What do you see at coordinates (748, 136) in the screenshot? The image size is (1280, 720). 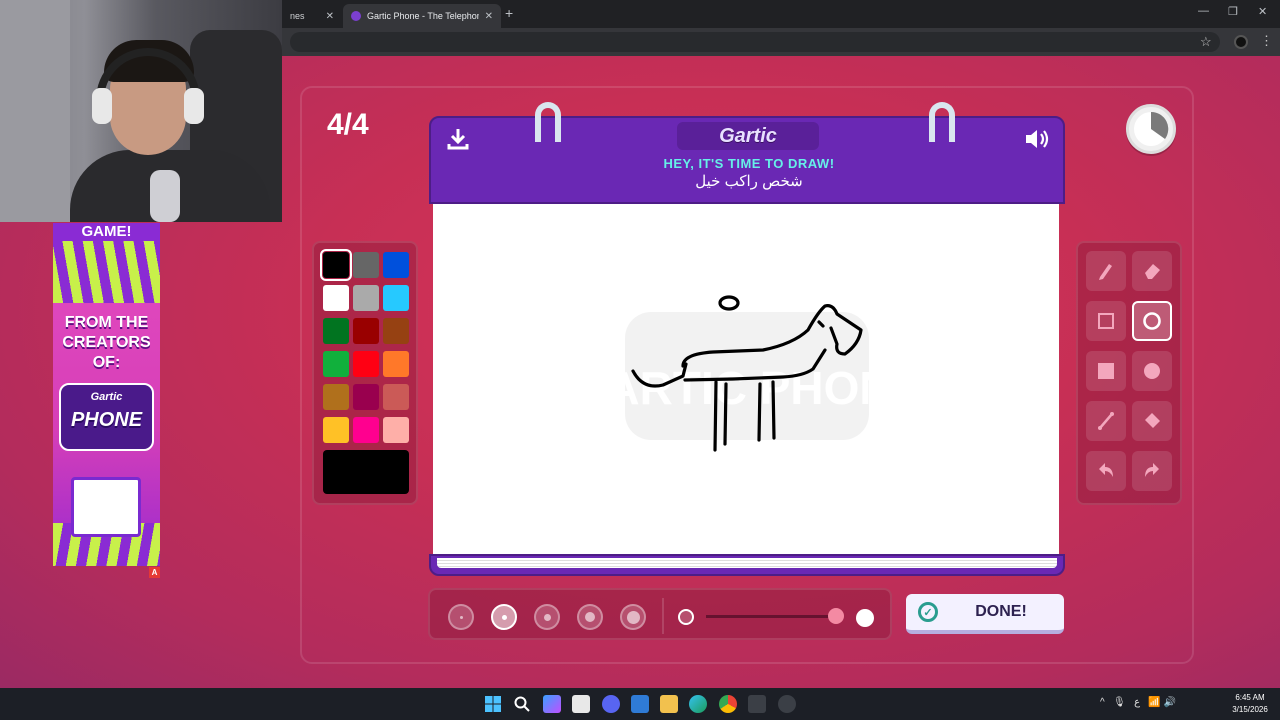 I see `gartic-logo: Gartic` at bounding box center [748, 136].